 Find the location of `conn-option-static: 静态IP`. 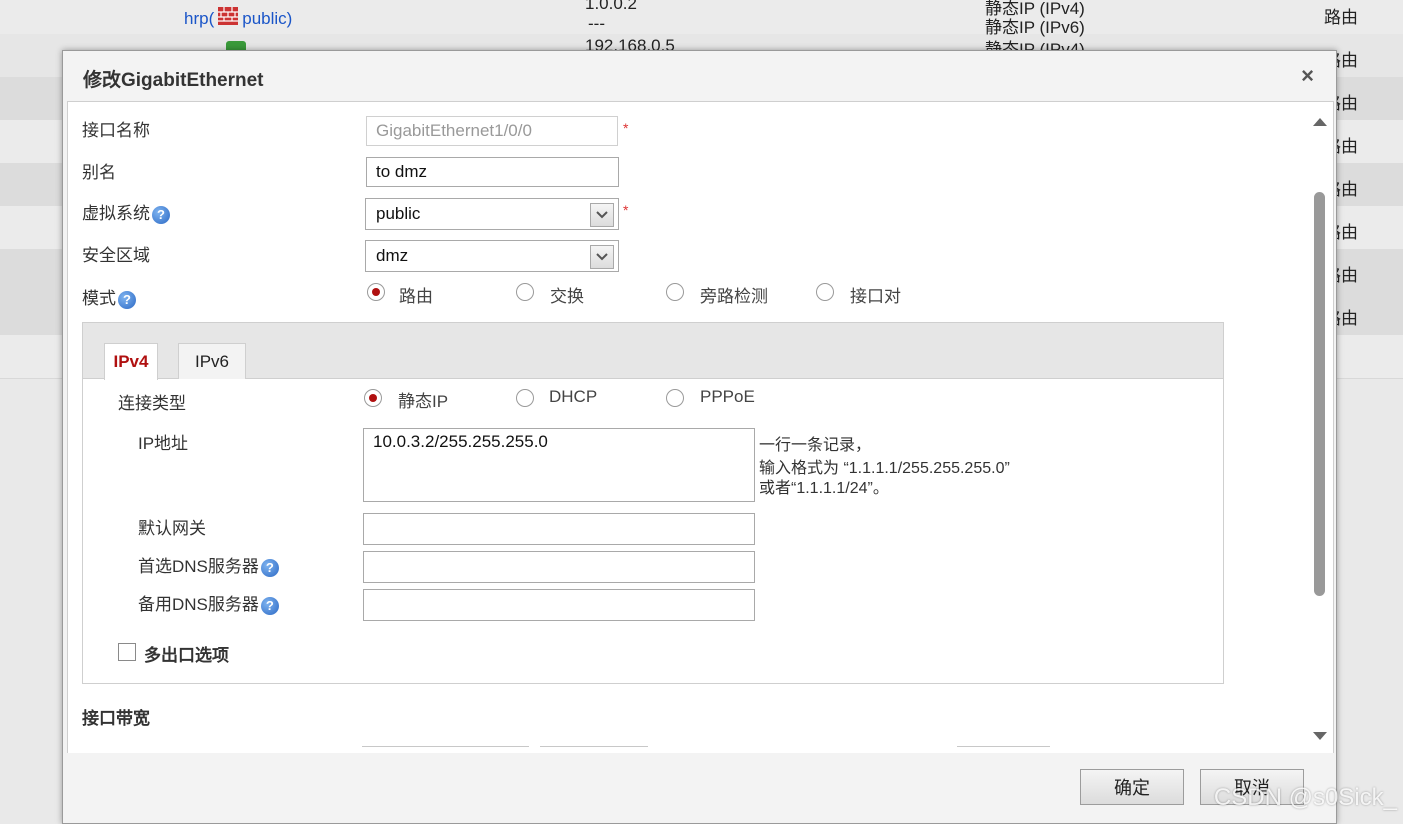

conn-option-static: 静态IP is located at coordinates (423, 399).